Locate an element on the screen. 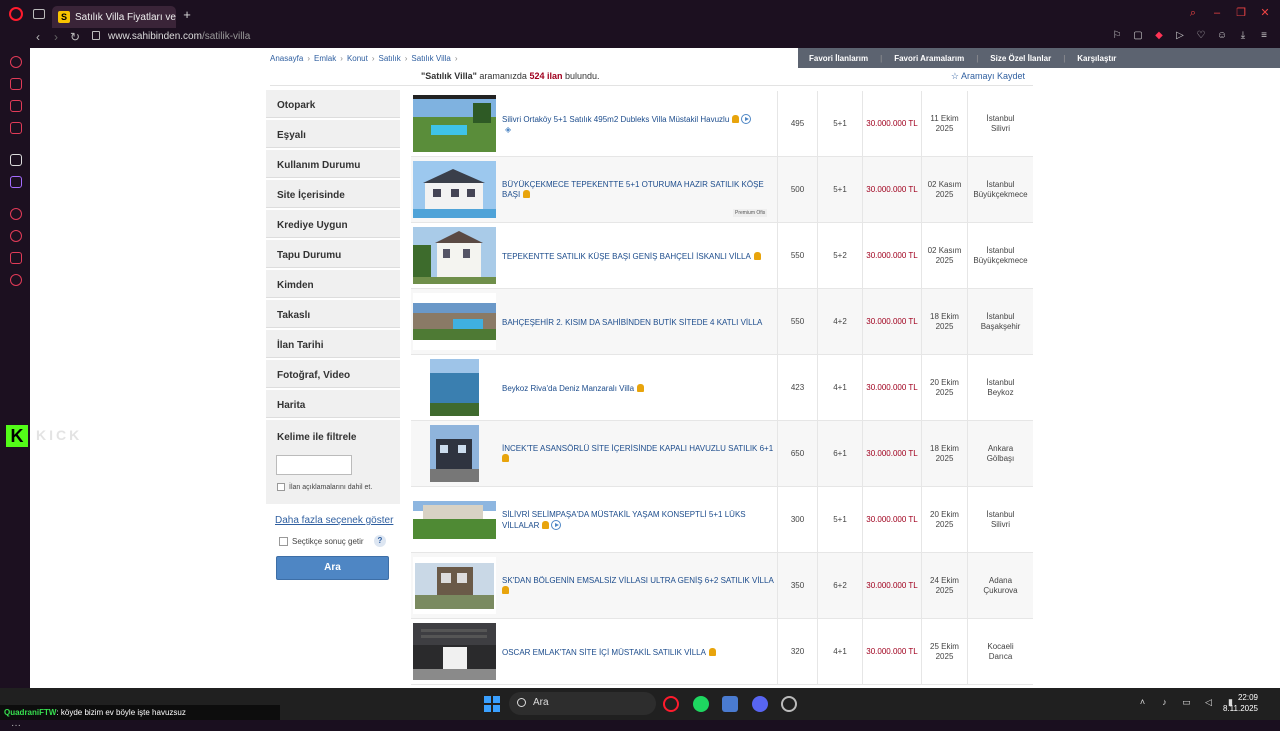 Image resolution: width=1280 pixels, height=731 pixels. sidebar-settings-icon is located at coordinates (16, 280).